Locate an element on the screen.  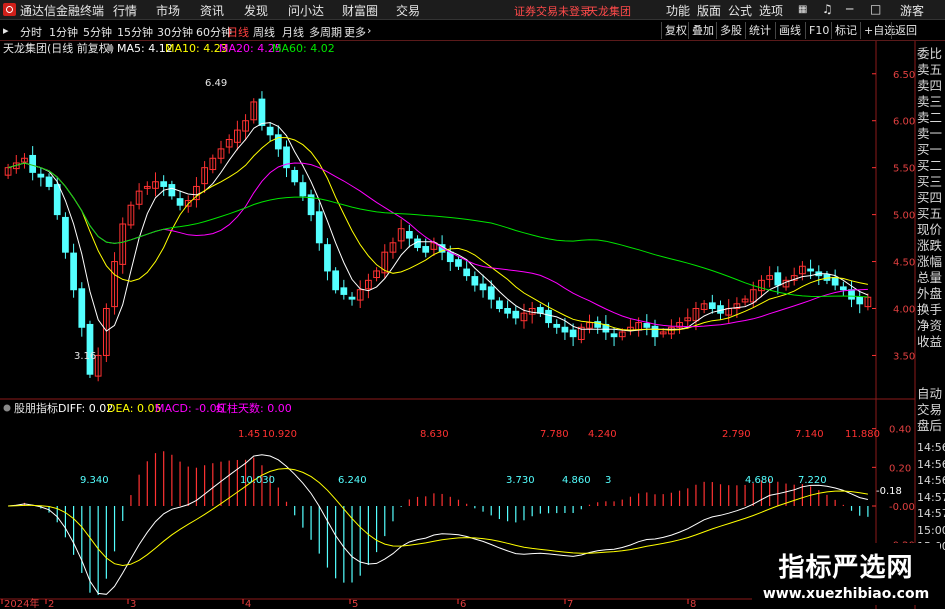
sub-settings-icon is located at coordinates (7, 408).